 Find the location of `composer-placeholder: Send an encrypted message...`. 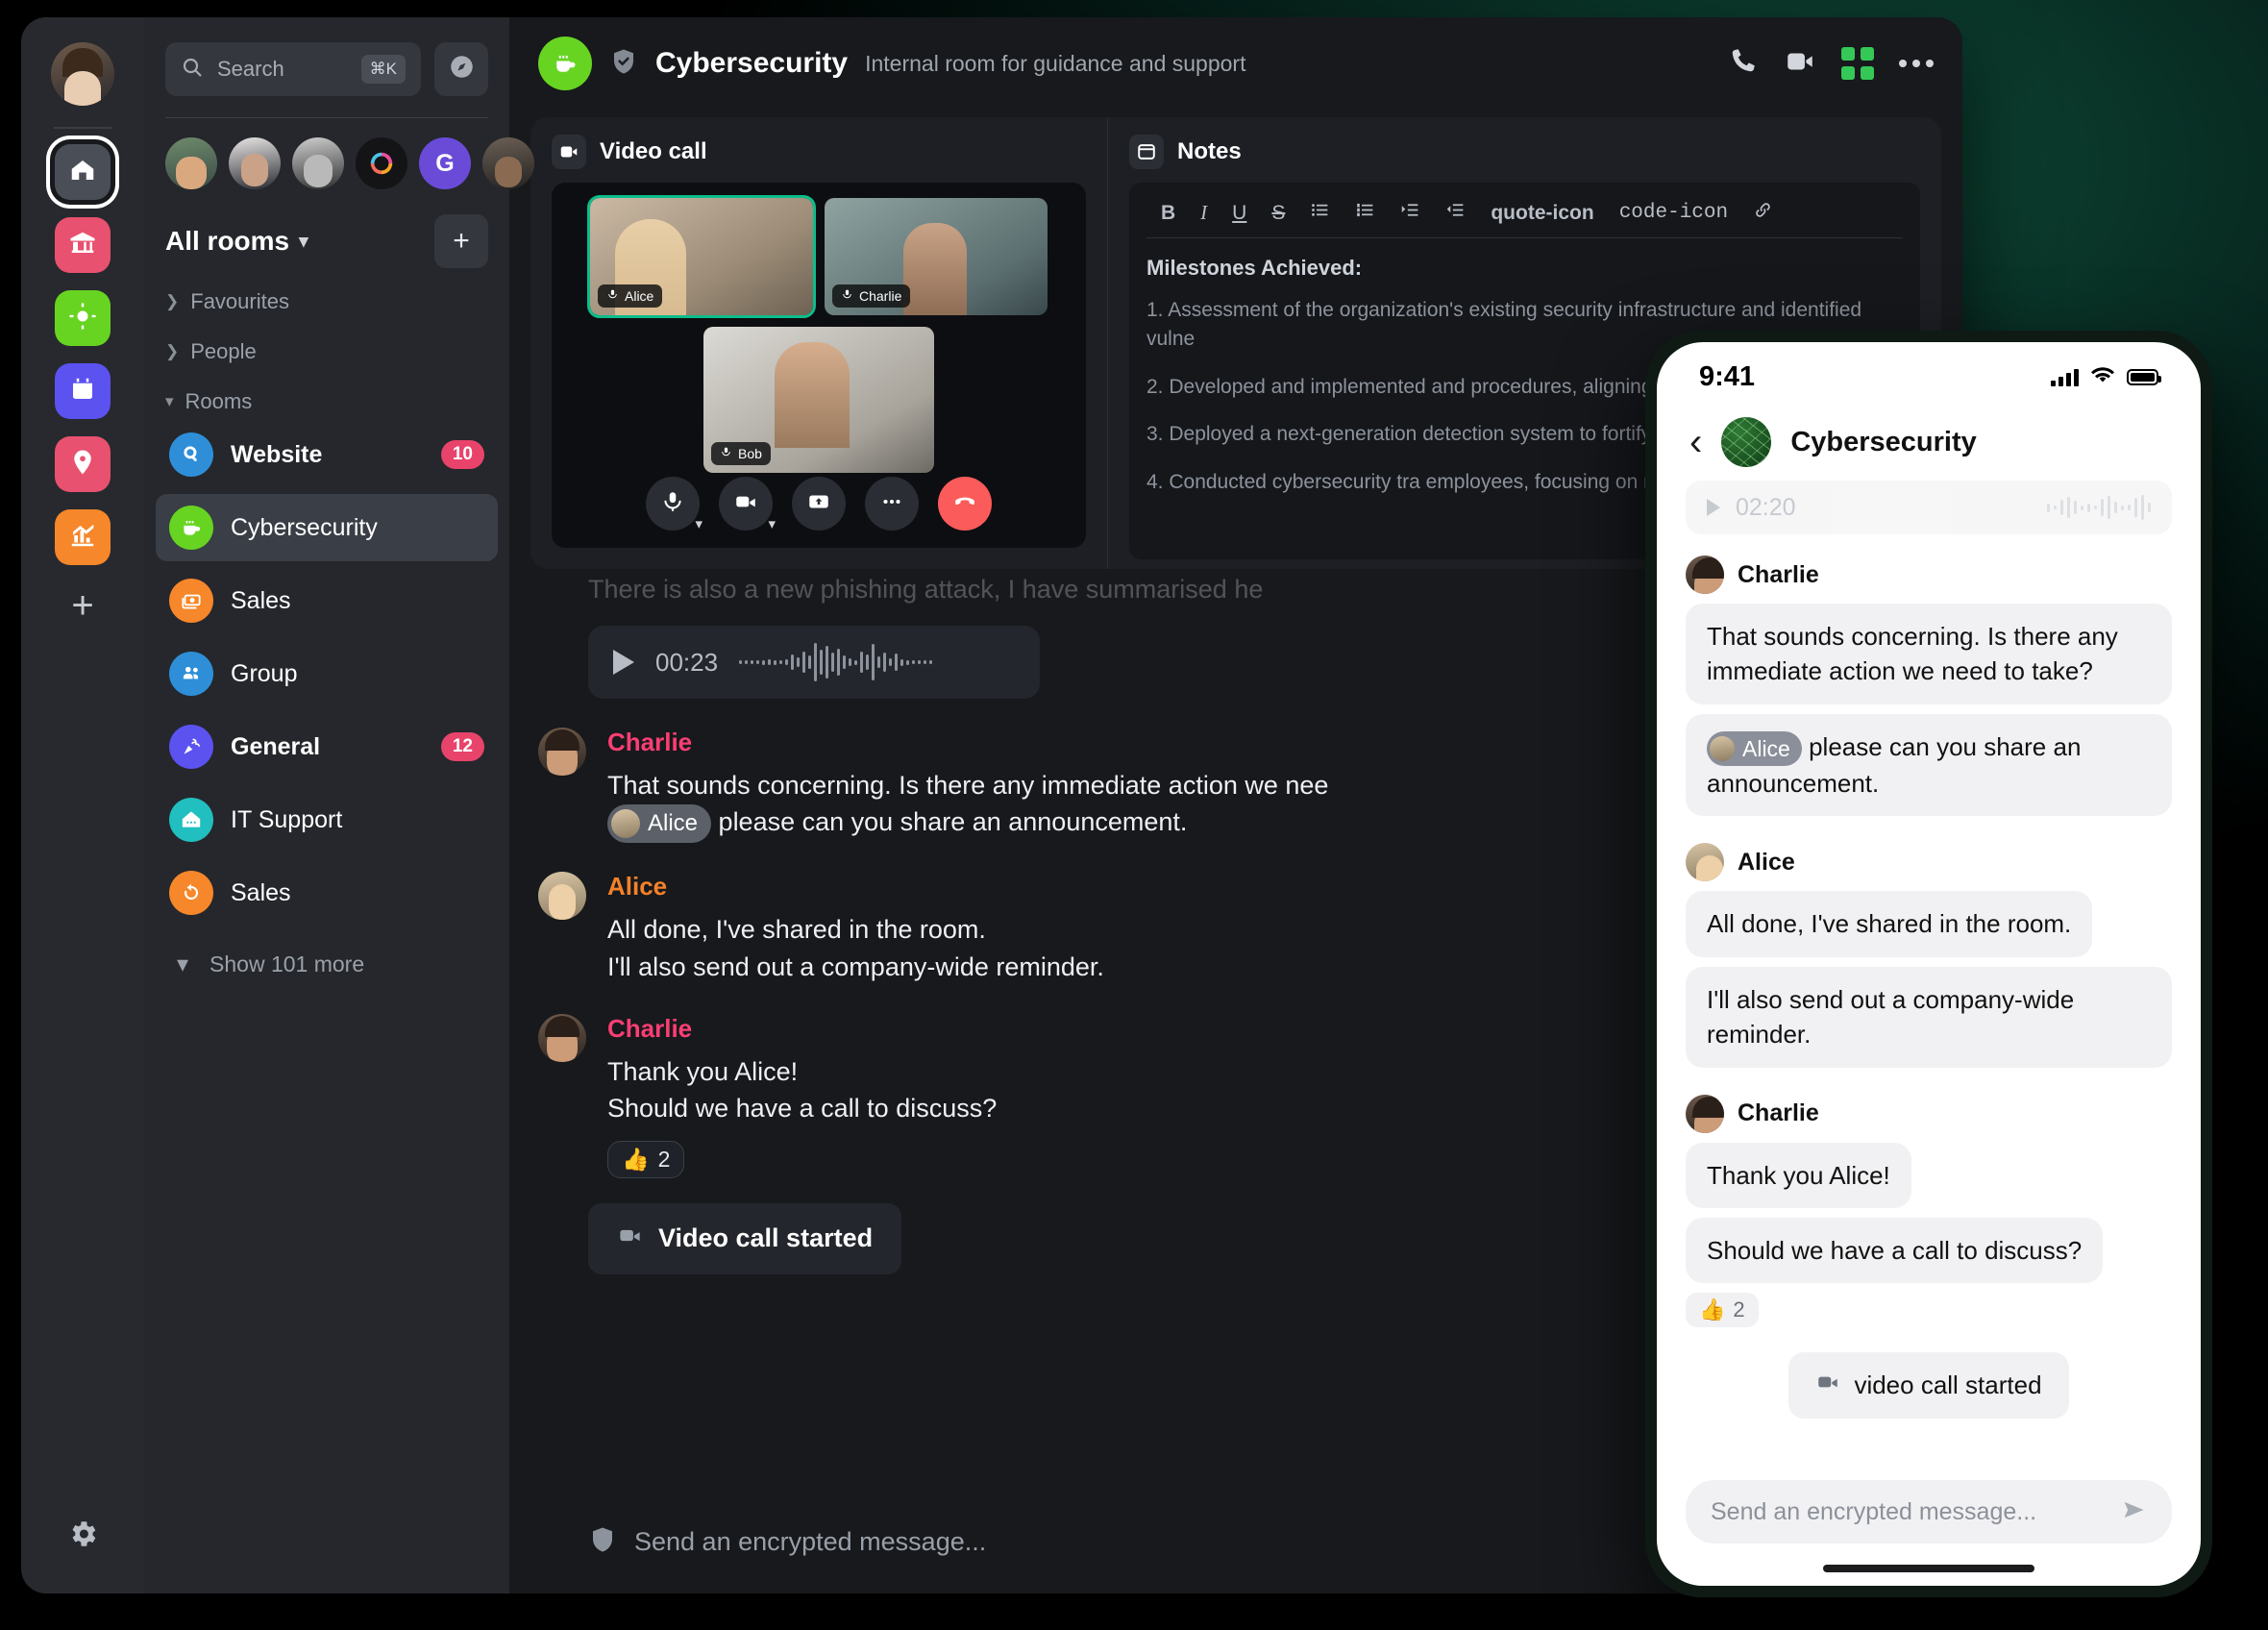

composer-placeholder: Send an encrypted message... is located at coordinates (810, 1541).